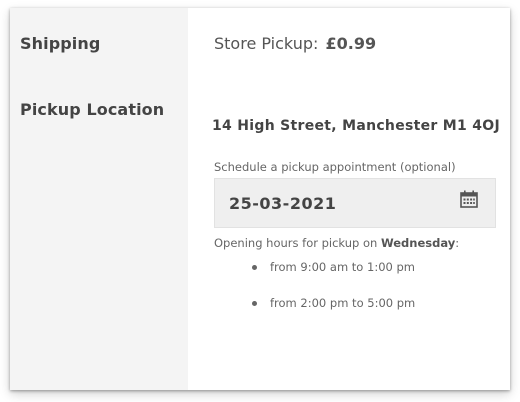  Describe the element at coordinates (469, 199) in the screenshot. I see `calendar-icon` at that location.